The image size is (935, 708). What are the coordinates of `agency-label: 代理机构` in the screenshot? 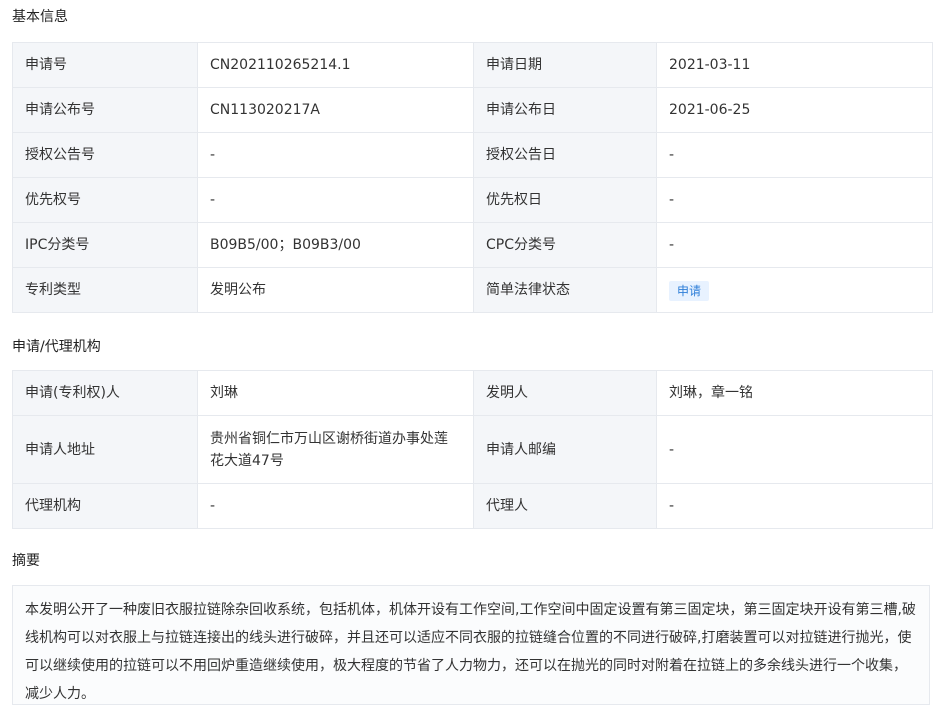 It's located at (105, 506).